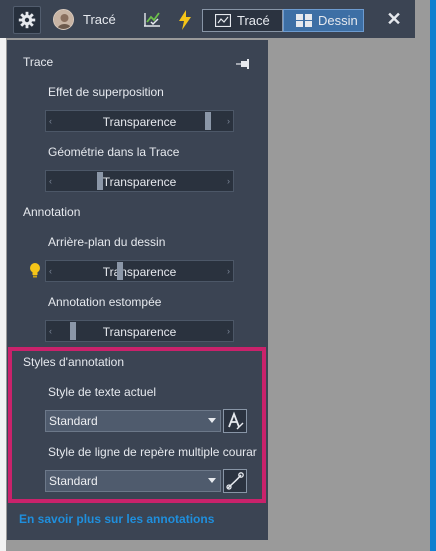  What do you see at coordinates (253, 20) in the screenshot?
I see `tab-trace-label: Tracé` at bounding box center [253, 20].